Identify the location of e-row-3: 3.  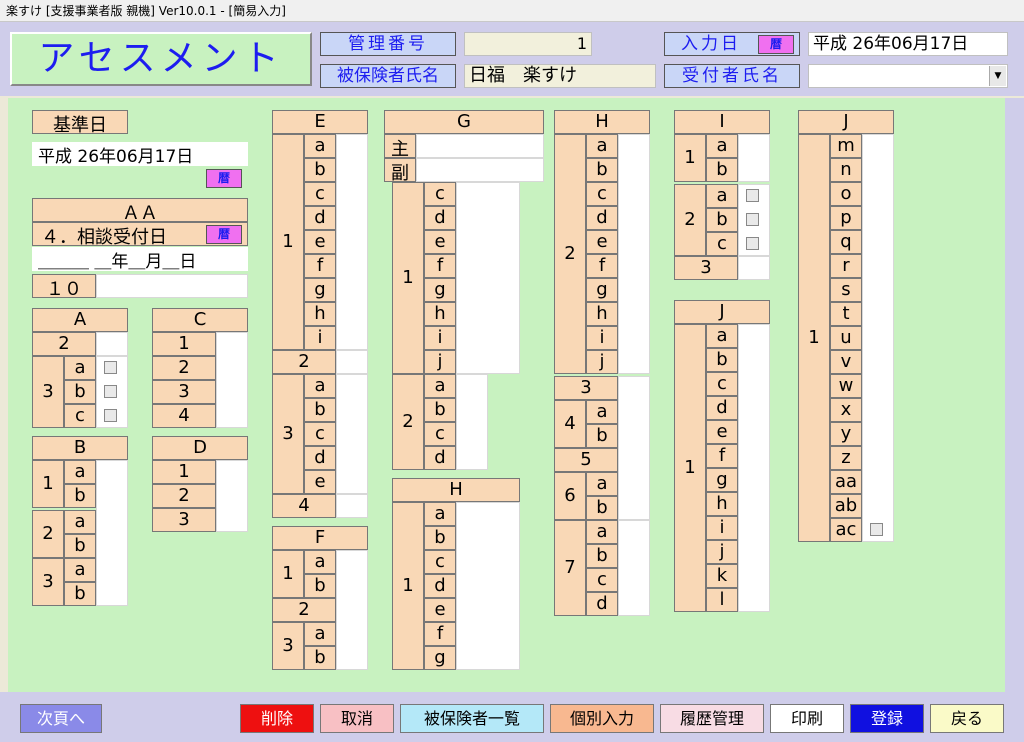
(288, 434).